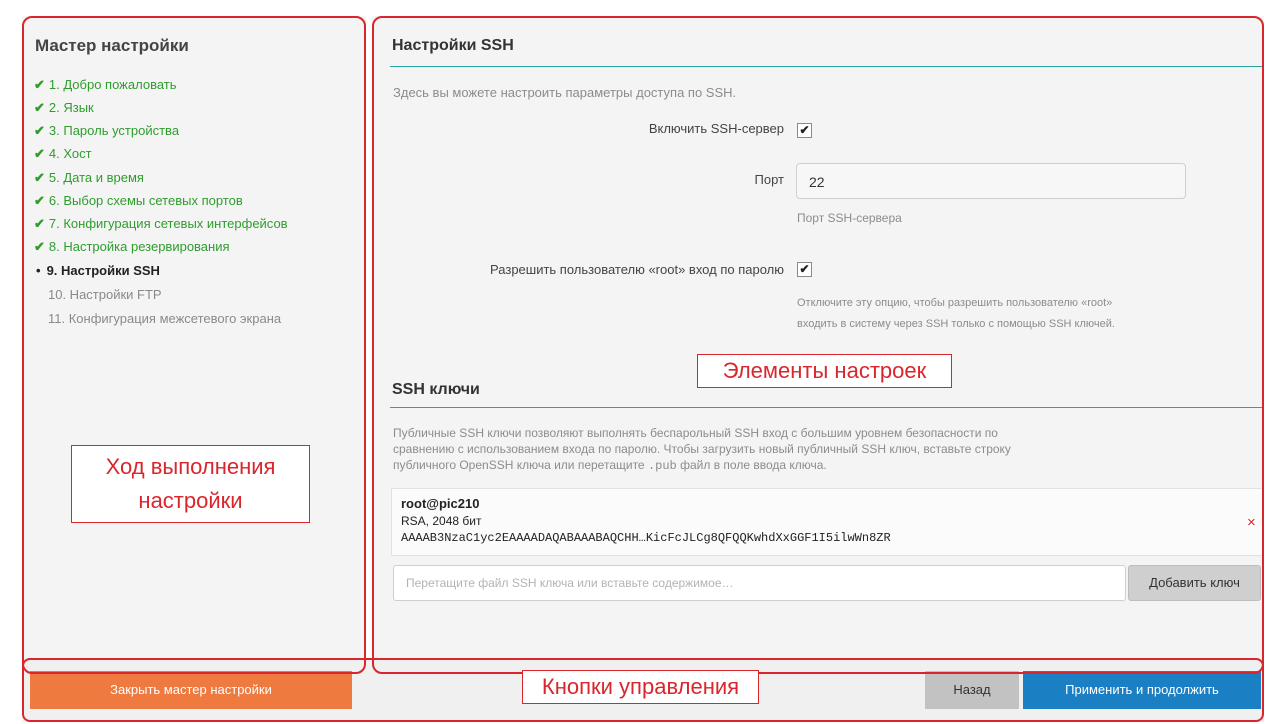 This screenshot has width=1268, height=724. What do you see at coordinates (640, 687) in the screenshot?
I see `annotation-controls: Кнопки управления` at bounding box center [640, 687].